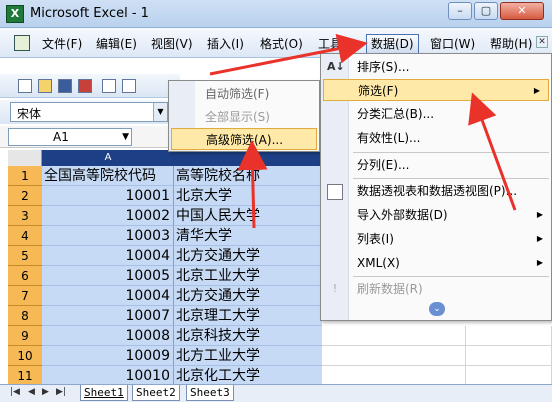  Describe the element at coordinates (378, 91) in the screenshot. I see `menu-filter-label: 筛选(F)` at that location.